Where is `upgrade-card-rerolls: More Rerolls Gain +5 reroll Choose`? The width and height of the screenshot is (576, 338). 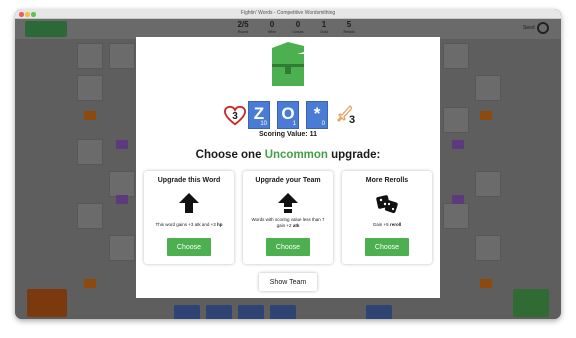
upgrade-card-rerolls: More Rerolls Gain +5 reroll Choose is located at coordinates (387, 217).